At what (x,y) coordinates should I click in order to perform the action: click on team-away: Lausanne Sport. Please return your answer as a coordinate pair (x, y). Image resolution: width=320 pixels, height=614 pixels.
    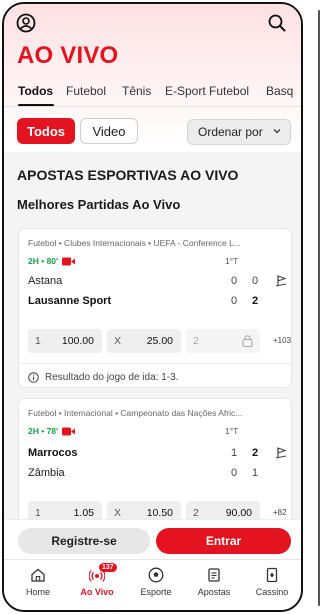
    Looking at the image, I should click on (70, 301).